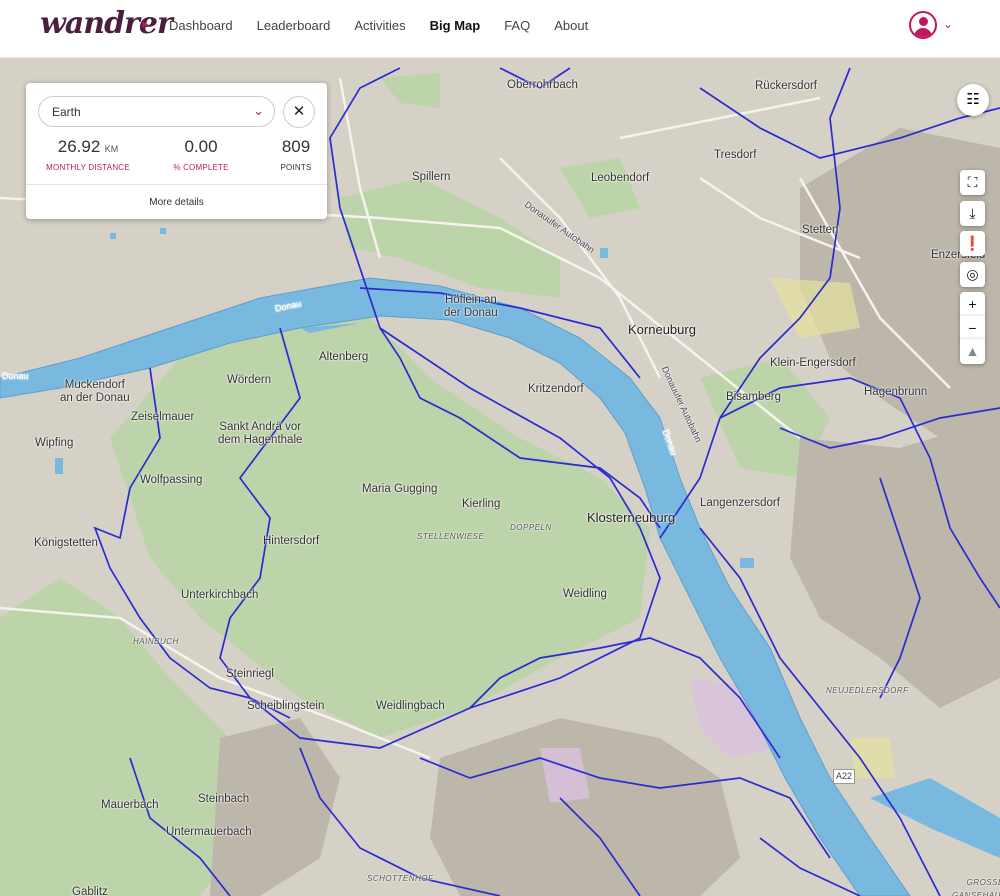  I want to click on place-label: Stetten, so click(820, 230).